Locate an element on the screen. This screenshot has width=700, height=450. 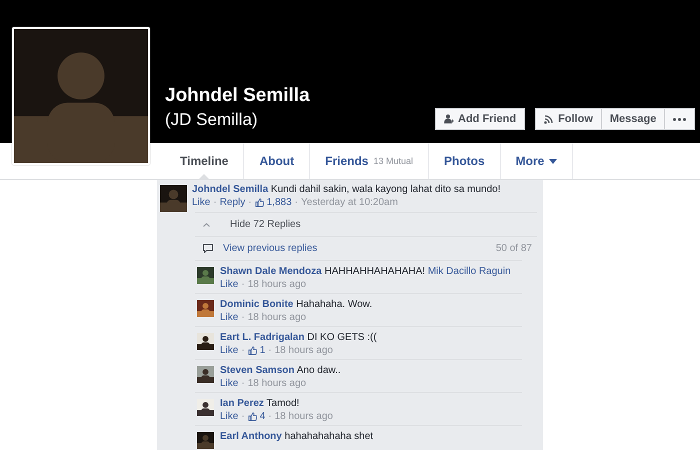
reply-count: 50 of 87 is located at coordinates (514, 248).